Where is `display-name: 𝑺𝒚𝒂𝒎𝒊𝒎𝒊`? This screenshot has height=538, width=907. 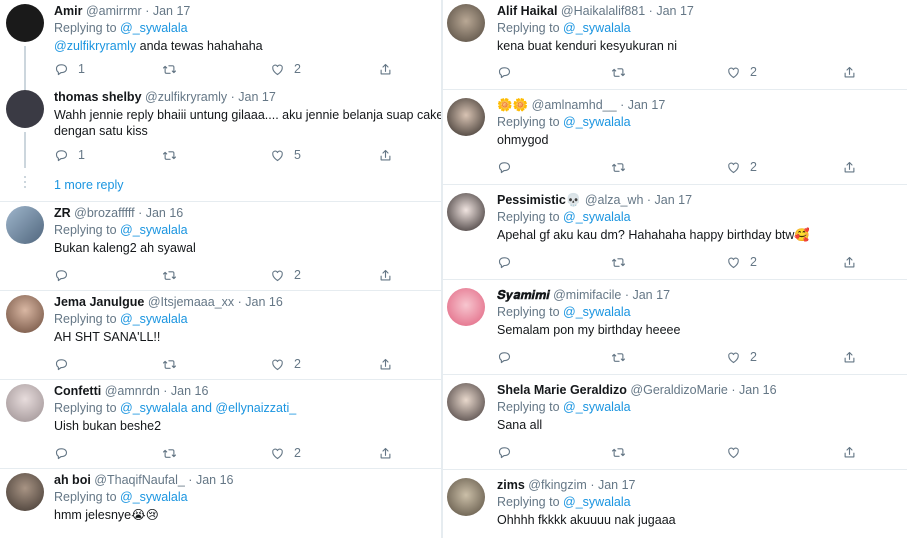 display-name: 𝑺𝒚𝒂𝒎𝒊𝒎𝒊 is located at coordinates (523, 295).